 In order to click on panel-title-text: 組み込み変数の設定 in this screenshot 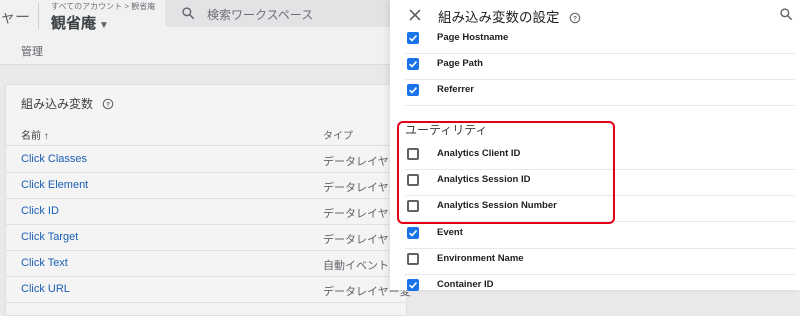, I will do `click(499, 17)`.